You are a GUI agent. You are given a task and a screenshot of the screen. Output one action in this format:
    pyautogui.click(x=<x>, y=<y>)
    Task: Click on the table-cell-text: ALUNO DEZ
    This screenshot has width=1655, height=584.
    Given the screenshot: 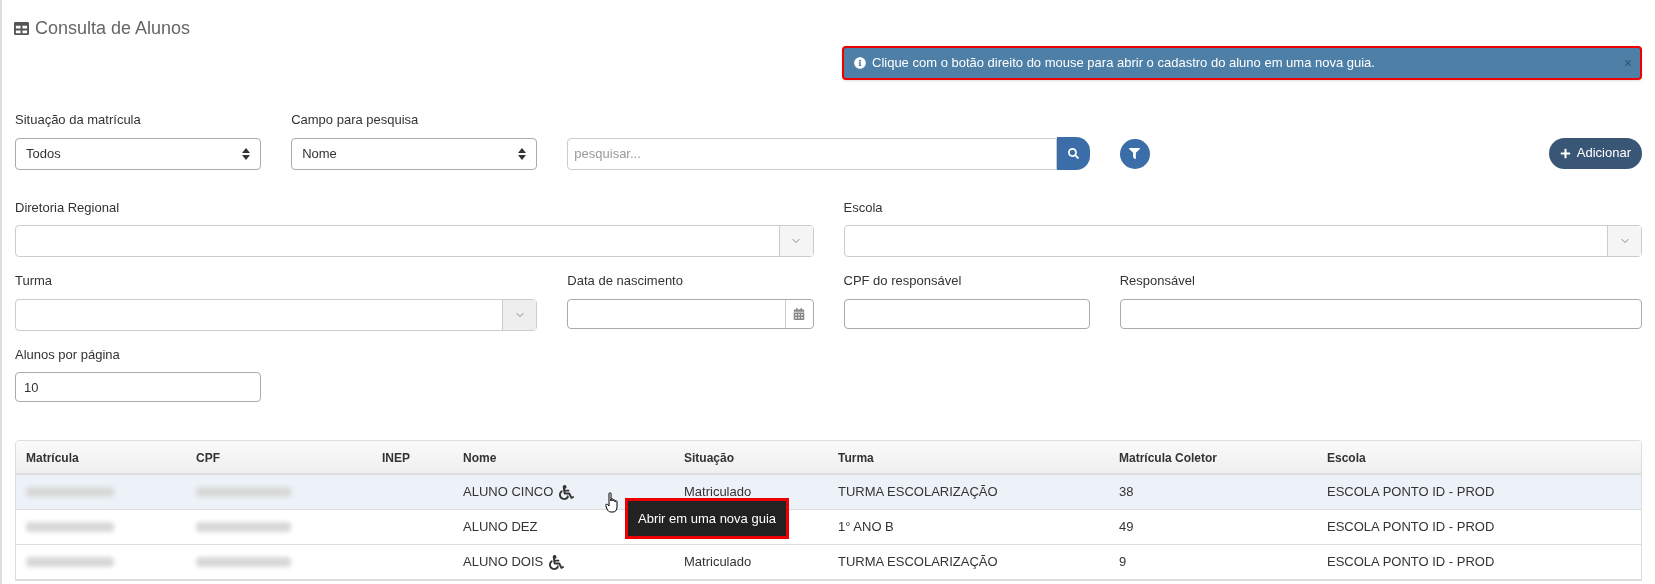 What is the action you would take?
    pyautogui.click(x=500, y=527)
    